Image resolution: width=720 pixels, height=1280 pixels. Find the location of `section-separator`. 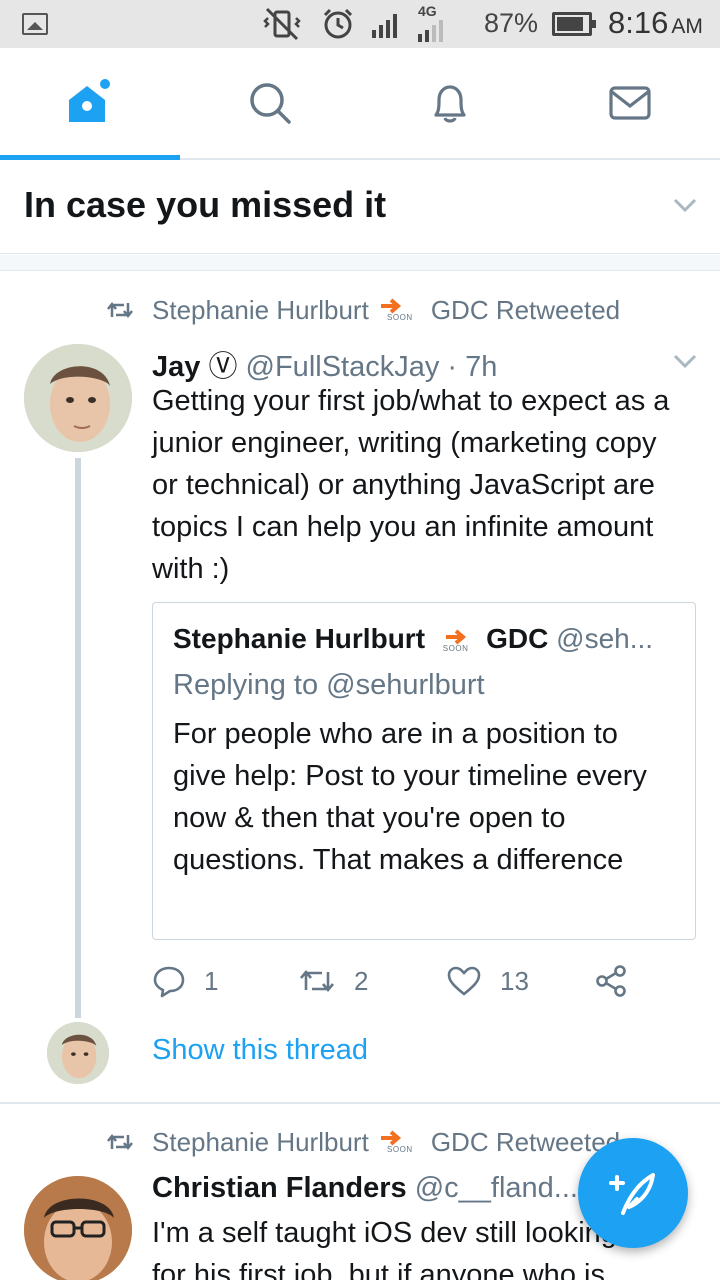

section-separator is located at coordinates (360, 263).